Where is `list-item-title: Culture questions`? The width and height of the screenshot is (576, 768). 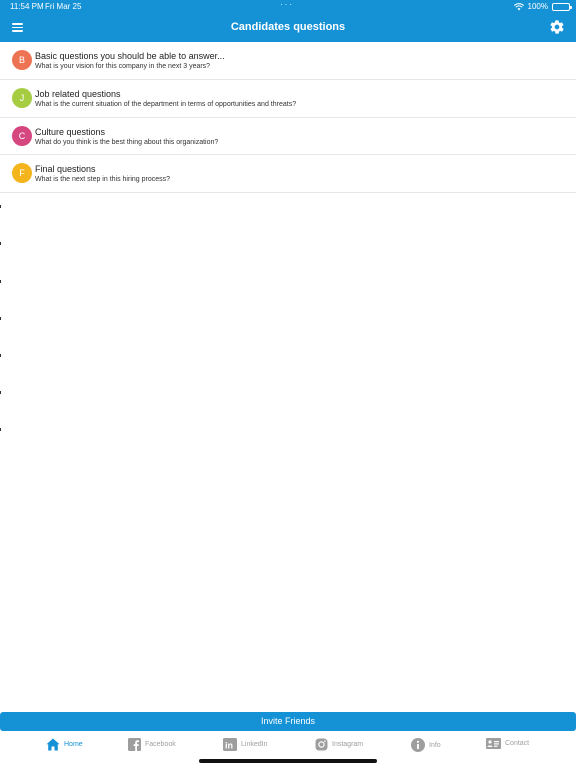 list-item-title: Culture questions is located at coordinates (70, 131).